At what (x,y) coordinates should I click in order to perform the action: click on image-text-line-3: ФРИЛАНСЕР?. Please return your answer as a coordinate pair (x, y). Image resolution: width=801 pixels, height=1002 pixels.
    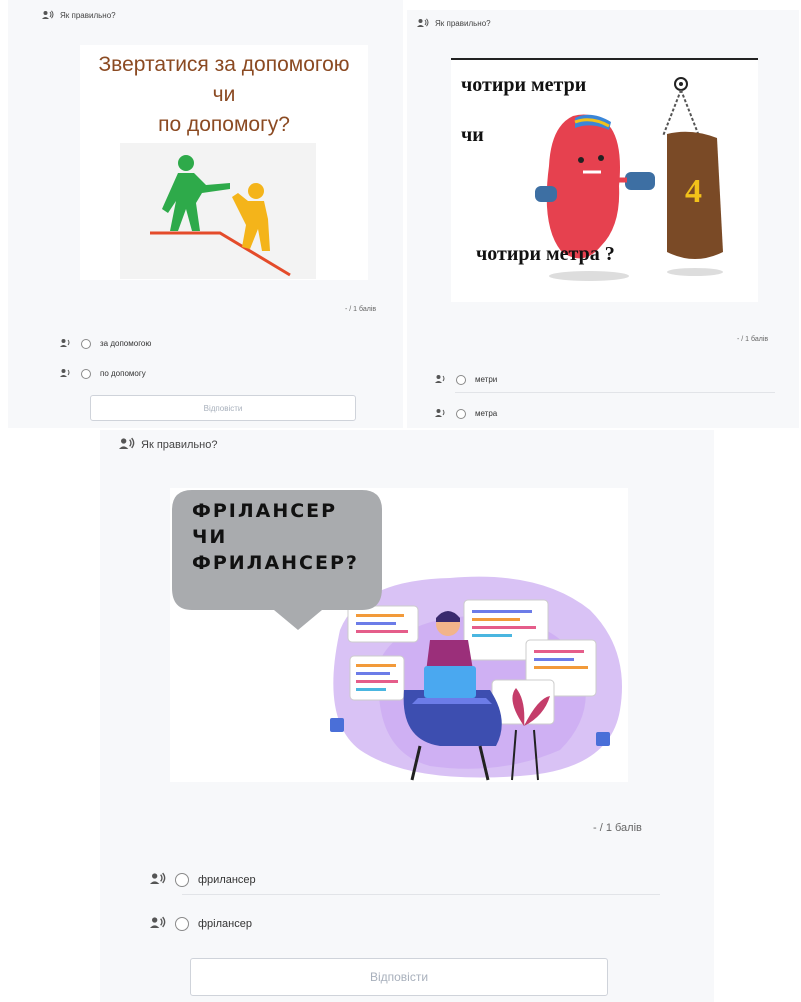
    Looking at the image, I should click on (275, 563).